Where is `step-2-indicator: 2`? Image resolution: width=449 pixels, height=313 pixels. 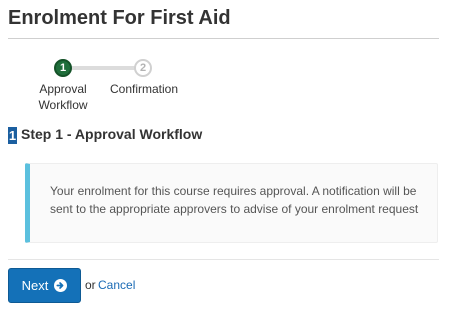
step-2-indicator: 2 is located at coordinates (143, 68).